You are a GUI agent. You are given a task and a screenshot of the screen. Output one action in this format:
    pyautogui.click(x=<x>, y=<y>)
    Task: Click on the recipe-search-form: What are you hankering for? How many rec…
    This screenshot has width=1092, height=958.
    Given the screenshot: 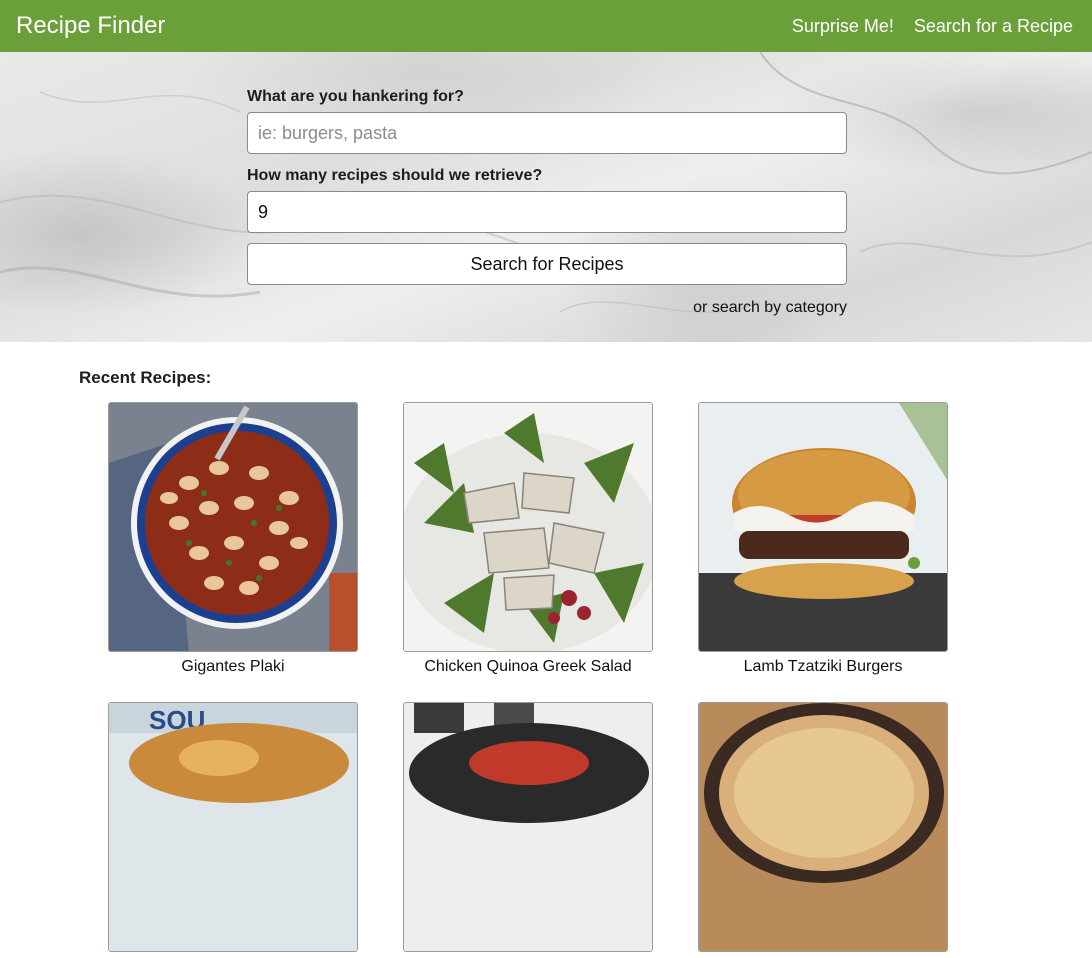 What is the action you would take?
    pyautogui.click(x=547, y=202)
    